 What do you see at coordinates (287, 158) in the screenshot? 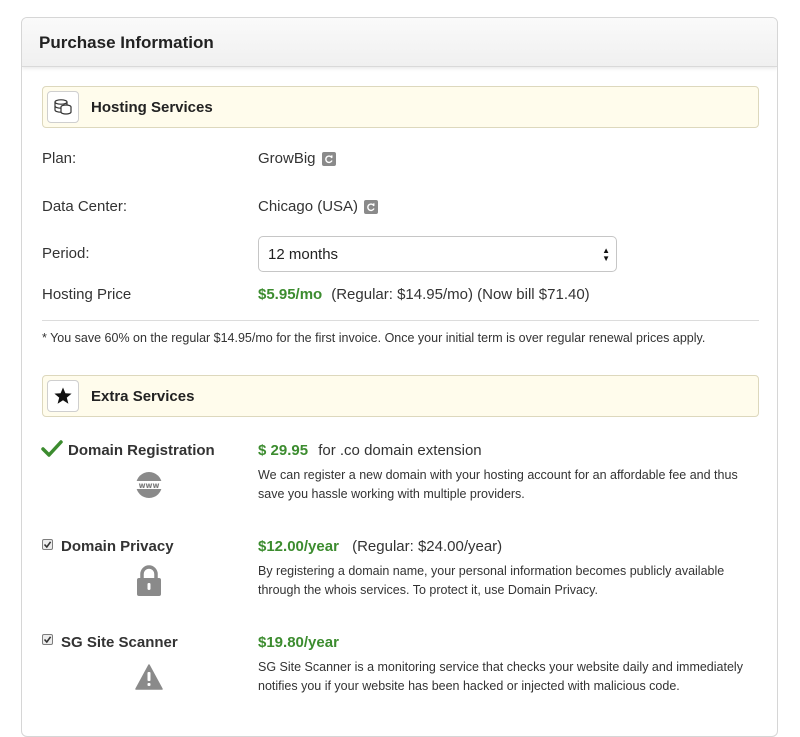
I see `plan-name: GrowBig` at bounding box center [287, 158].